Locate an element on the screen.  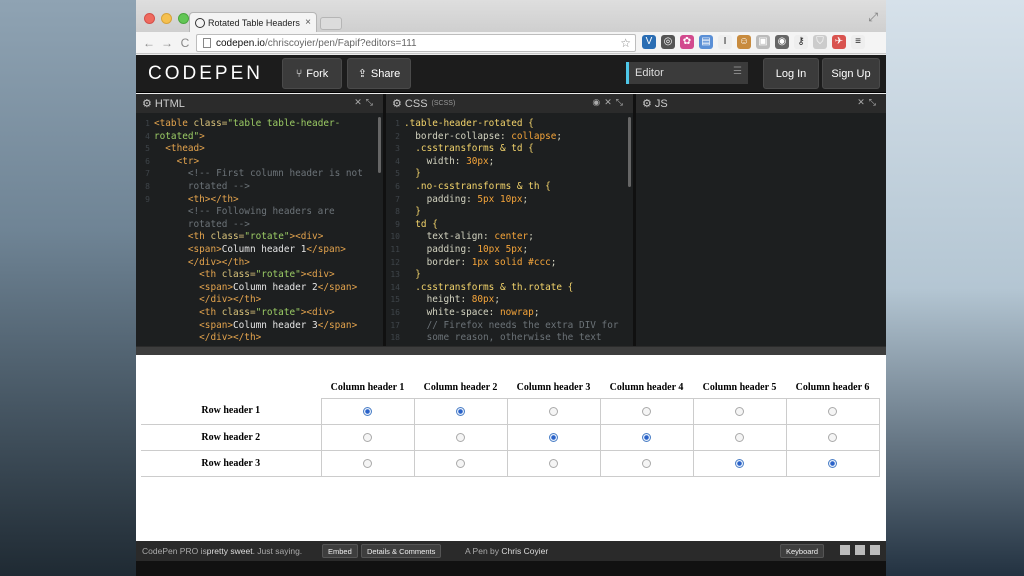
extension-circle-icon: ◎ is located at coordinates (668, 42).